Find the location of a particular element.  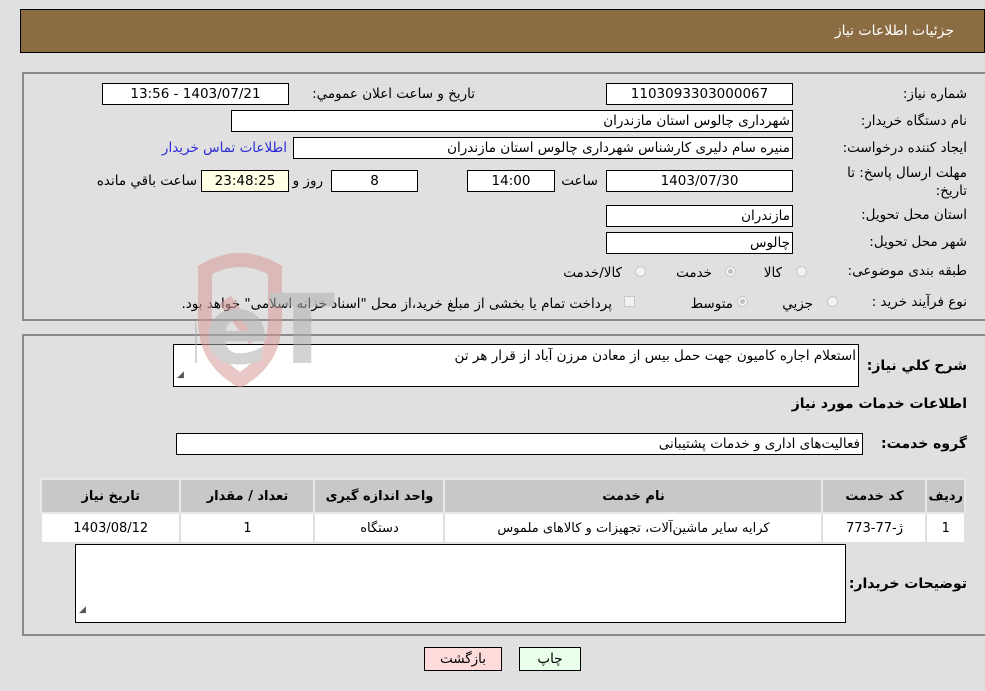

buyer-notes-textarea: ◢ is located at coordinates (460, 583).